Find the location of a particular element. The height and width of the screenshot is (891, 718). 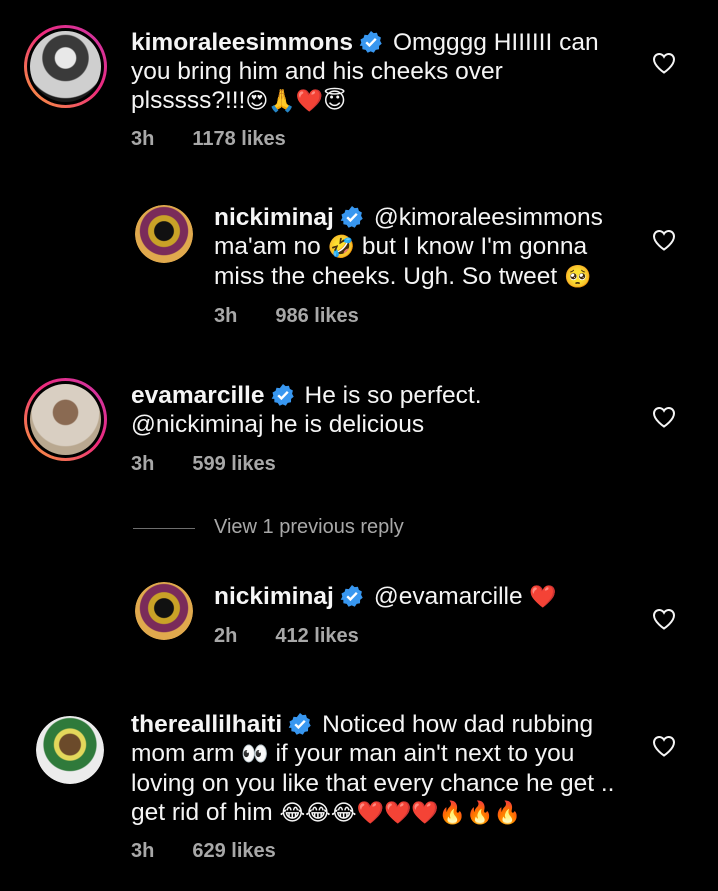

emoji: 😂😂😂❤️❤️❤️🔥🔥🔥 is located at coordinates (400, 813).